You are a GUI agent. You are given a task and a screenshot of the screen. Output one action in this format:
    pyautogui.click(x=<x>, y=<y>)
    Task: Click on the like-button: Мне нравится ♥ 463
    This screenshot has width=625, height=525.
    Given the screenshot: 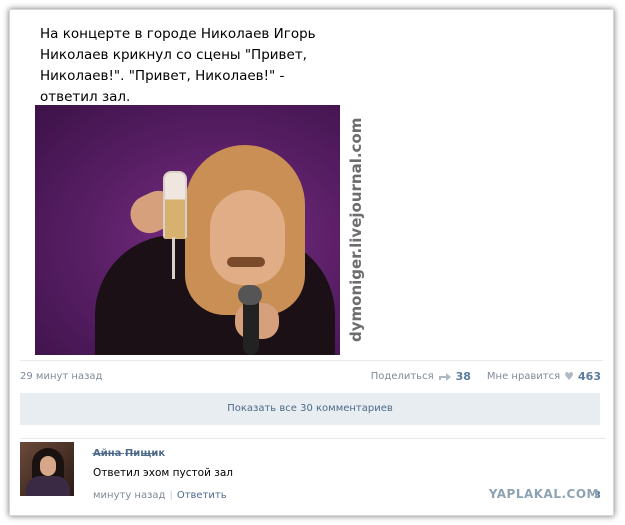 What is the action you would take?
    pyautogui.click(x=544, y=376)
    